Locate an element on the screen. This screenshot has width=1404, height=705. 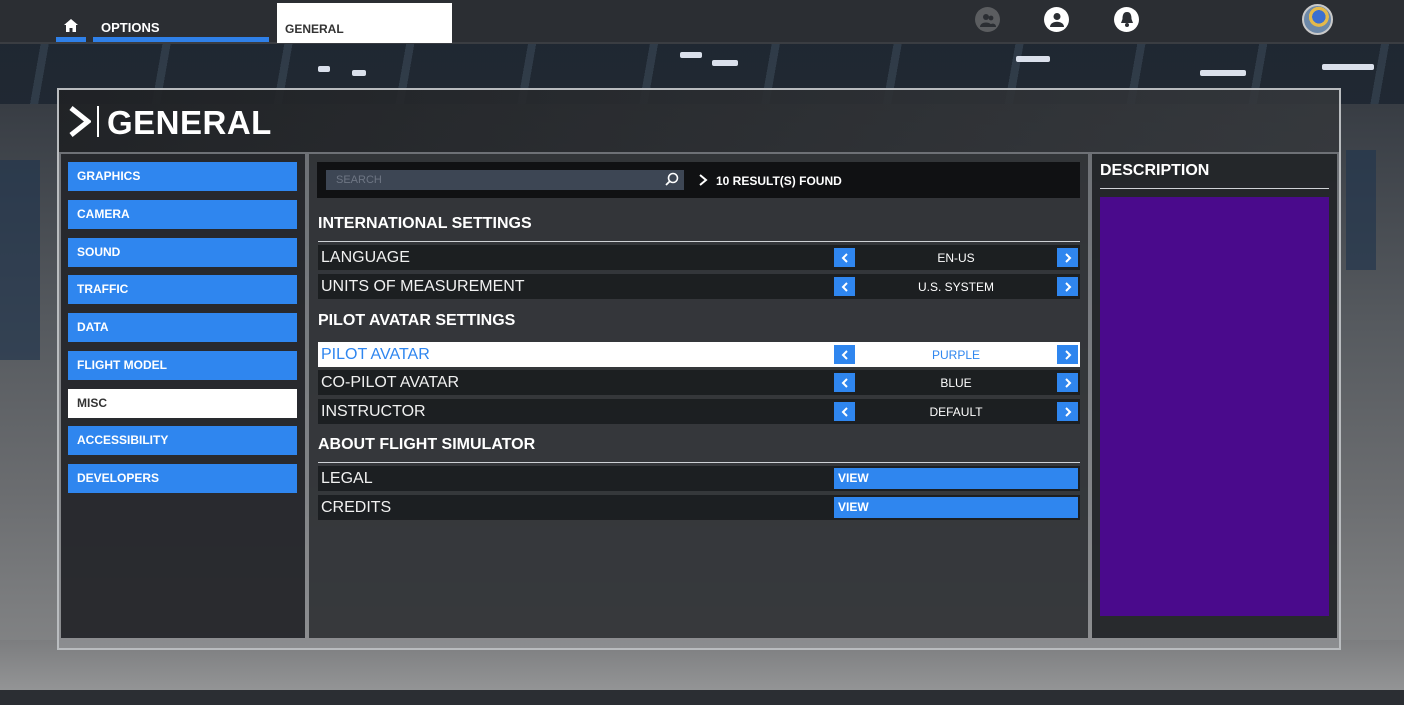
setting-label: LANGUAGE is located at coordinates (365, 257).